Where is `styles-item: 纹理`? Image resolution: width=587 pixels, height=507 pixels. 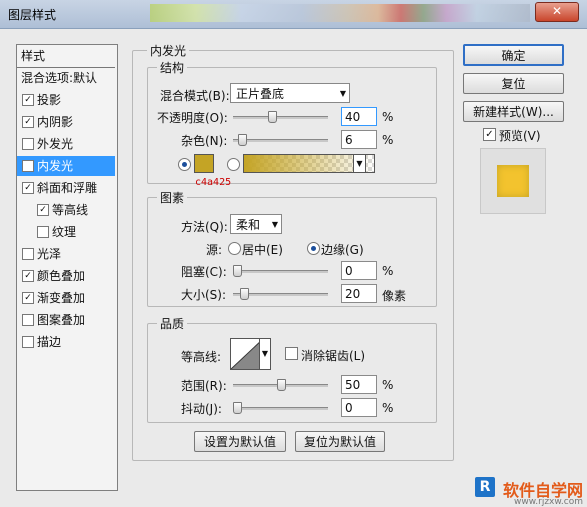 styles-item: 纹理 is located at coordinates (66, 232).